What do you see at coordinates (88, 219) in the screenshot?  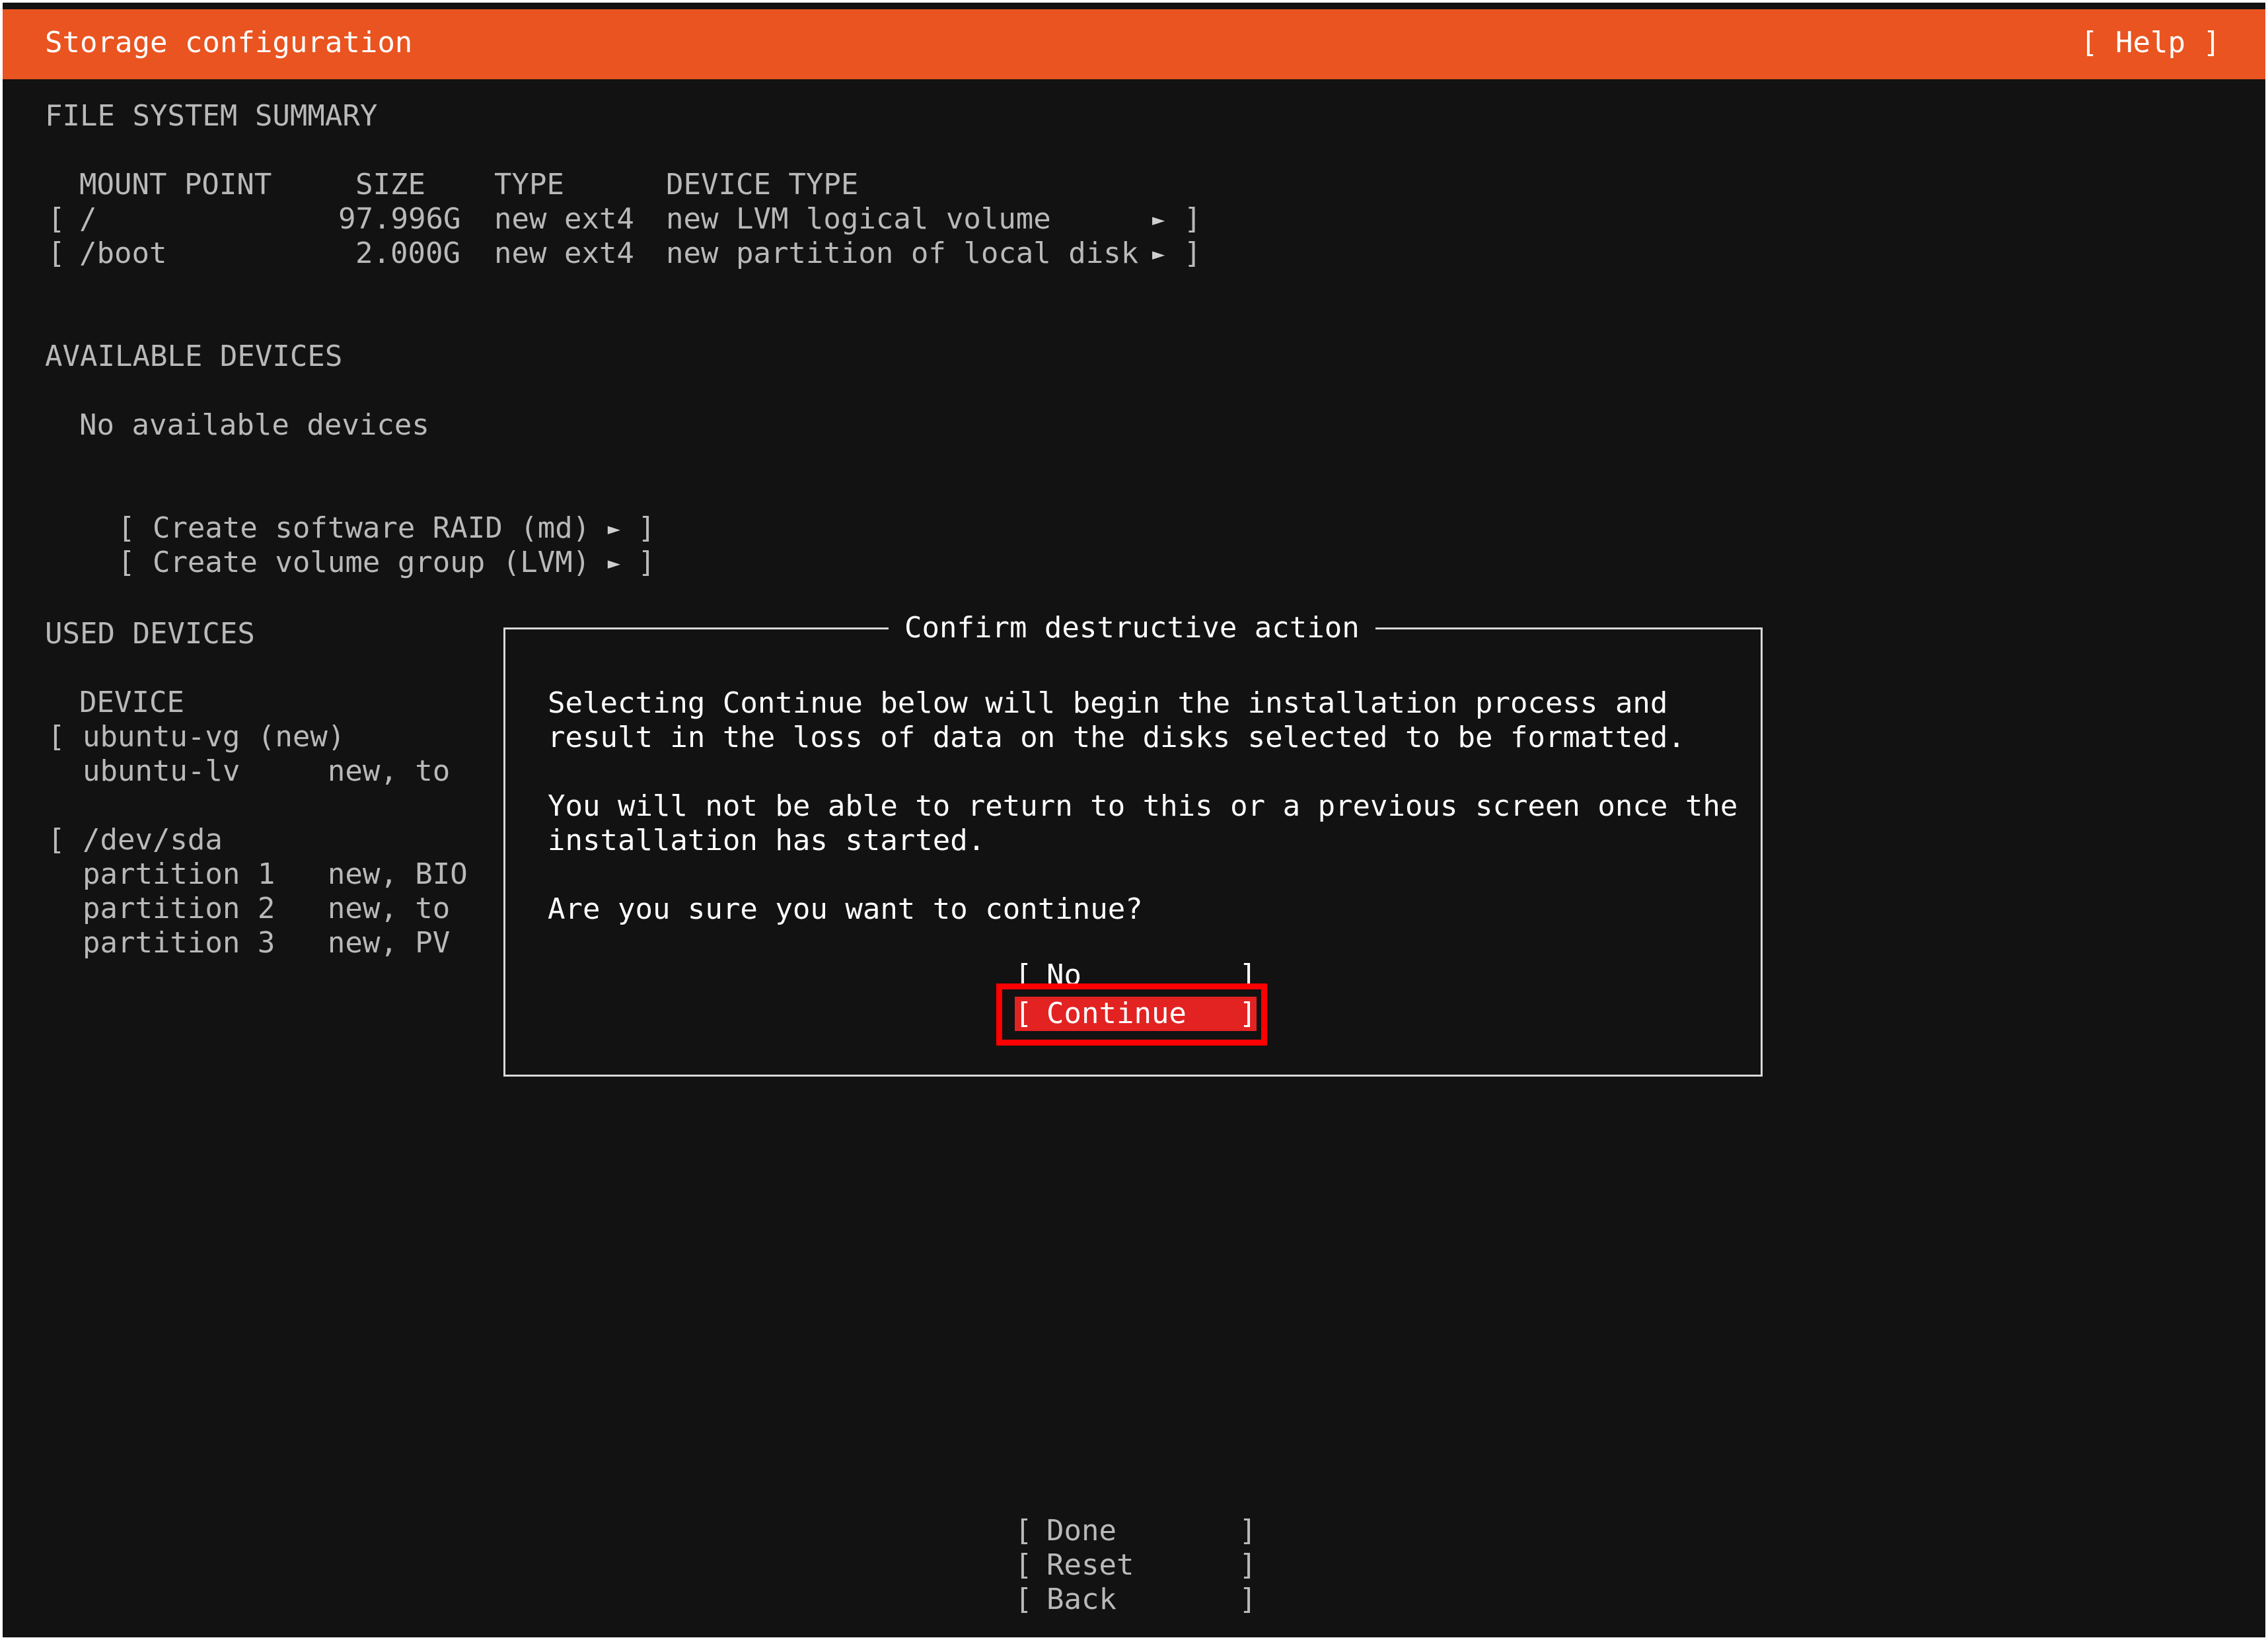 I see `row-mount: /` at bounding box center [88, 219].